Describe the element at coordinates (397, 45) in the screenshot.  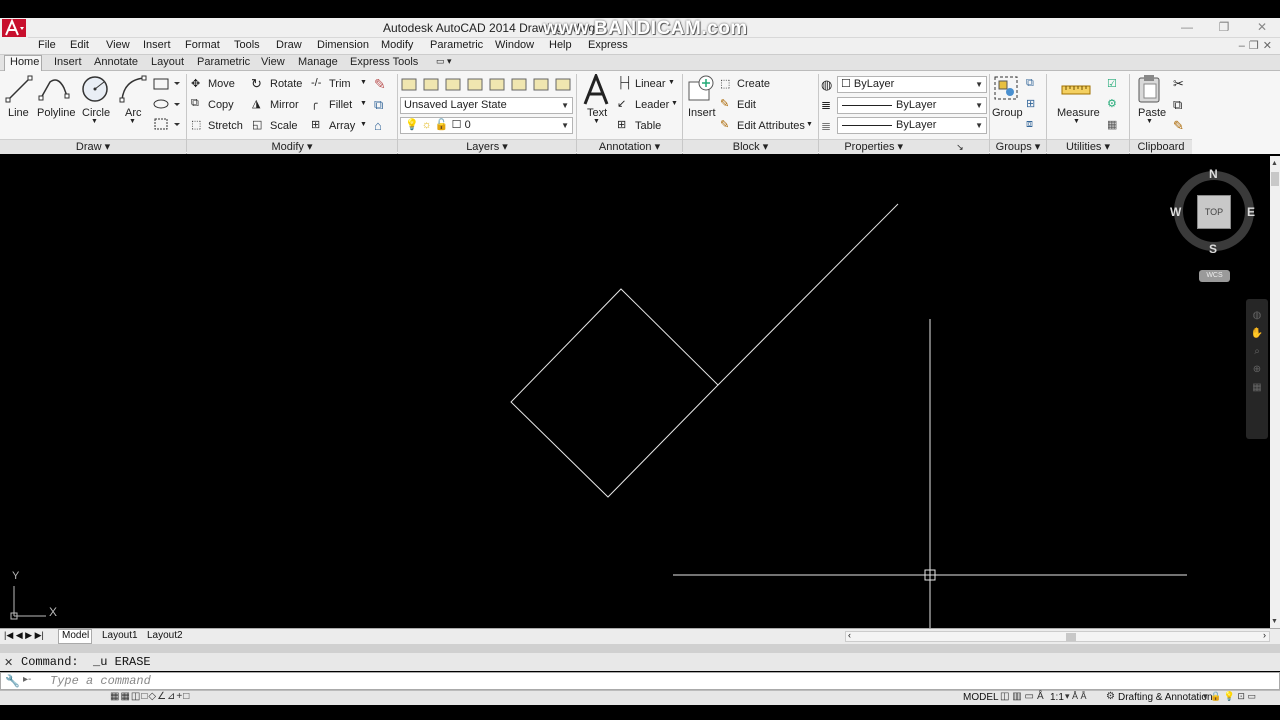
I see `menu-modify: Modify` at that location.